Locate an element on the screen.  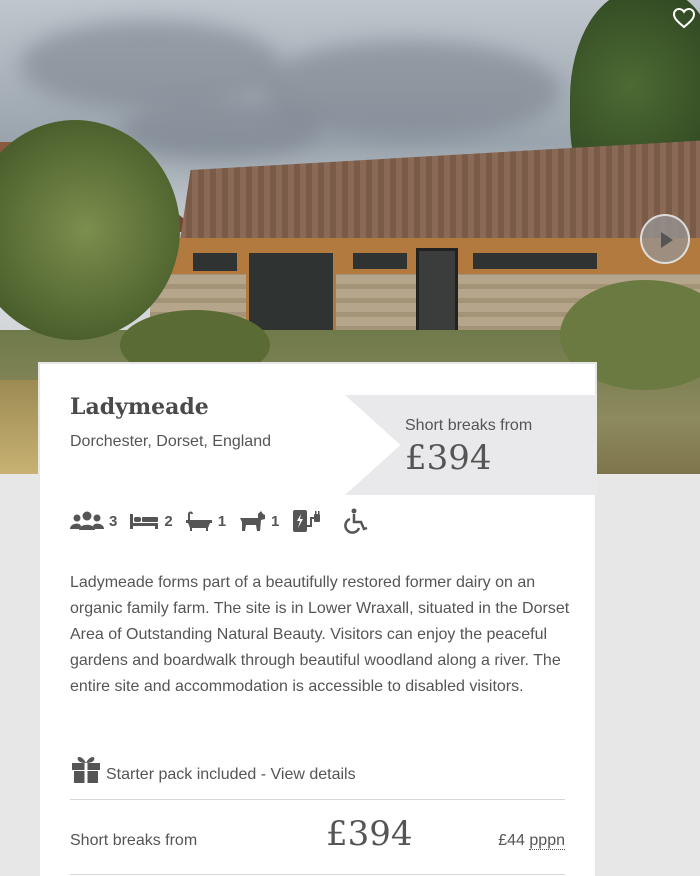
per-night-price: £44 pppn is located at coordinates (531, 841).